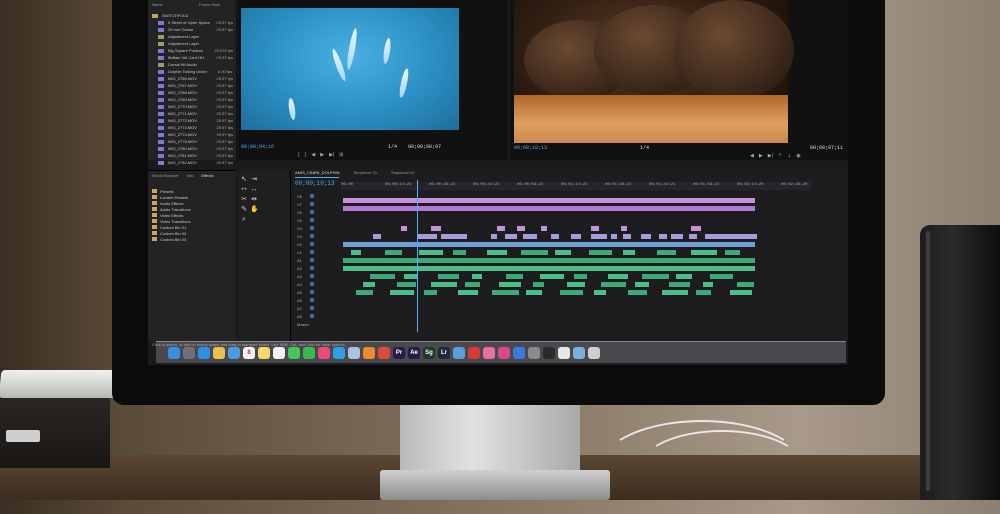 The width and height of the screenshot is (1000, 514). What do you see at coordinates (244, 210) in the screenshot?
I see `pen-tool-icon: ✎` at bounding box center [244, 210].